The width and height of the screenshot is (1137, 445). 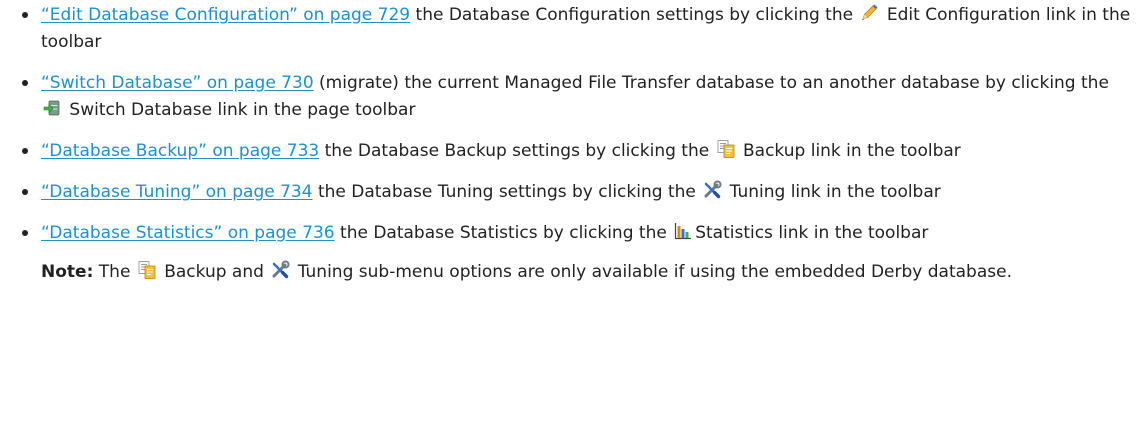 What do you see at coordinates (683, 231) in the screenshot?
I see `statistics-icon` at bounding box center [683, 231].